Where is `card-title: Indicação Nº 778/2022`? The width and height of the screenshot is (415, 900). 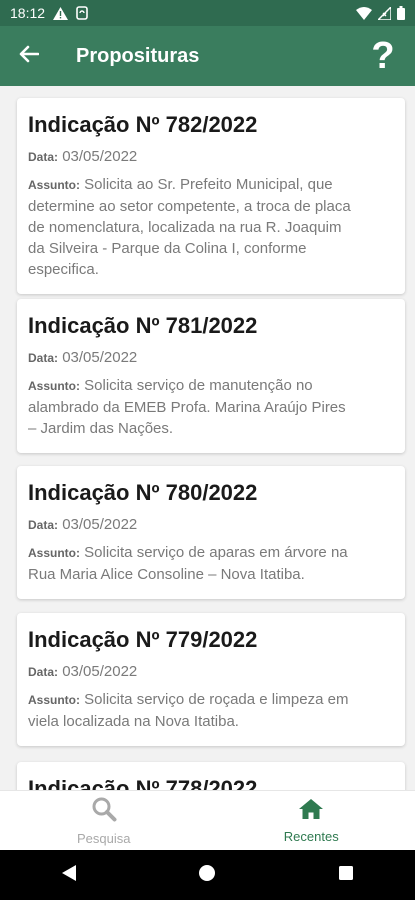
card-title: Indicação Nº 778/2022 is located at coordinates (143, 783).